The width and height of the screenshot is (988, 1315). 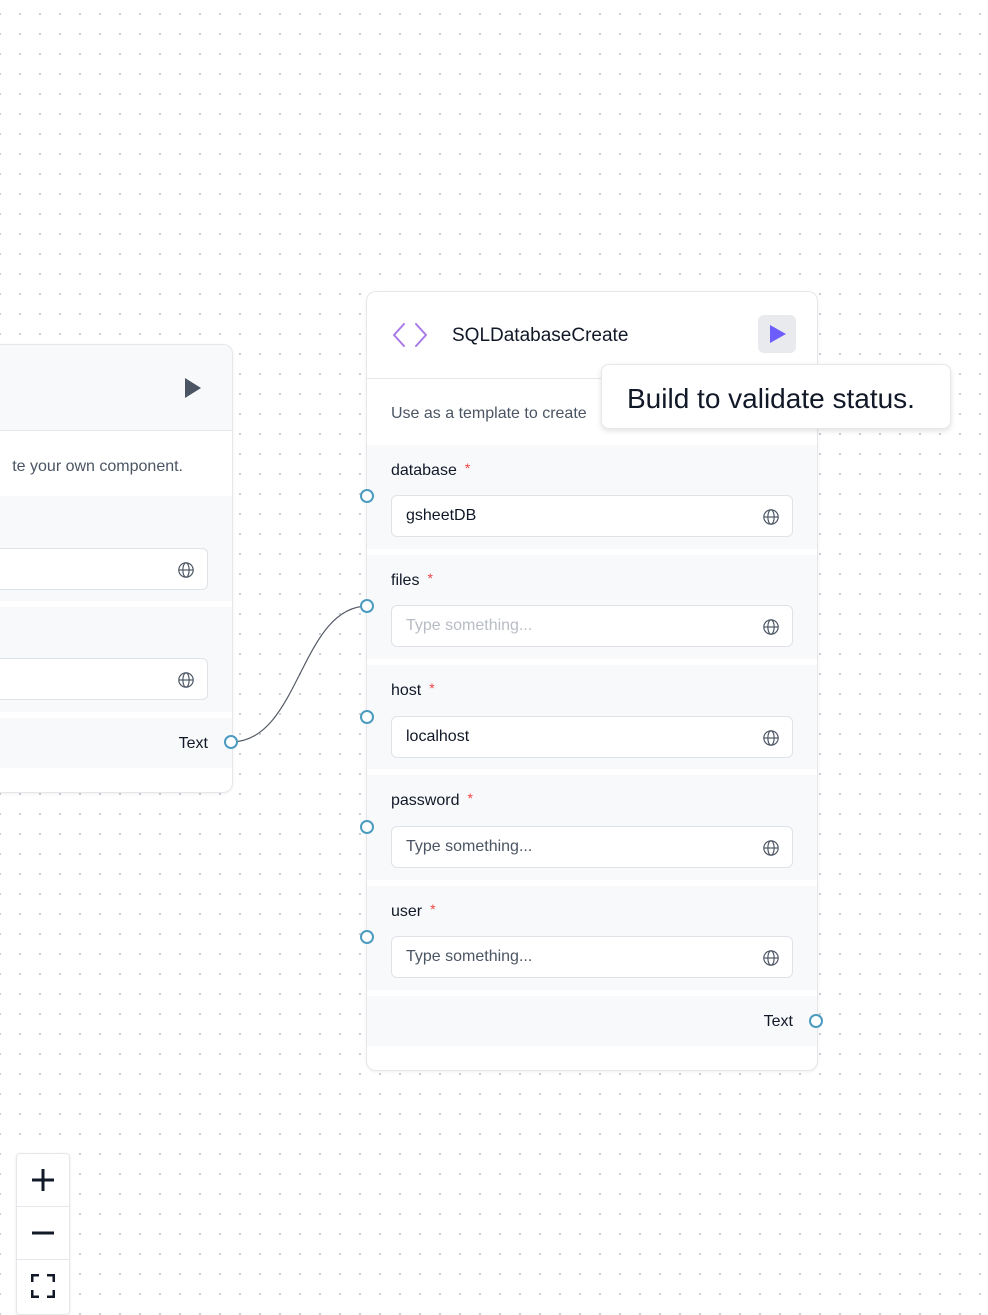 I want to click on field-row-database: database * gsheetDB, so click(x=592, y=497).